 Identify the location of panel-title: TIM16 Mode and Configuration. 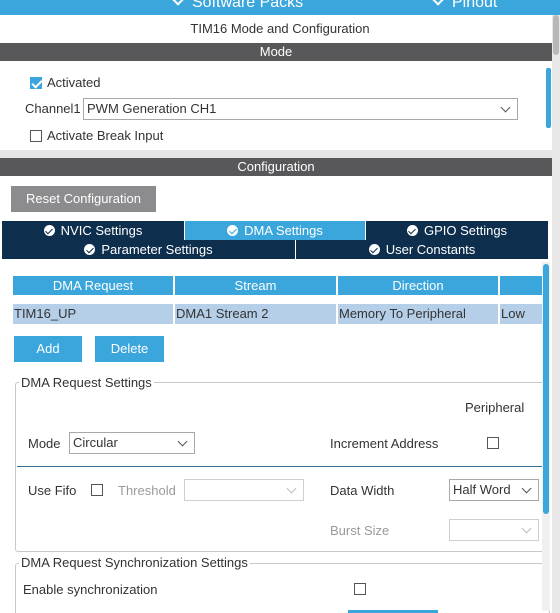
(280, 28).